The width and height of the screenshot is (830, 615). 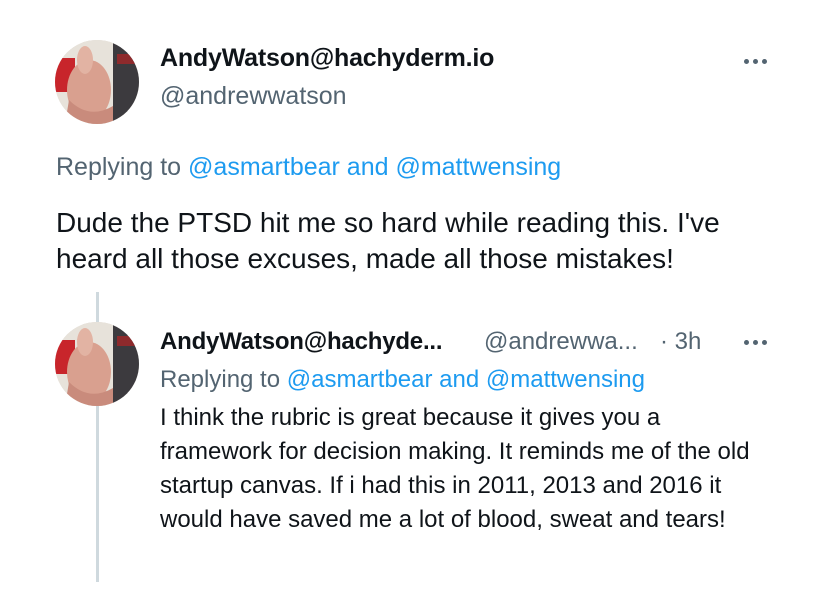 I want to click on author-display-name: AndyWatson@hachyderm.io, so click(x=327, y=58).